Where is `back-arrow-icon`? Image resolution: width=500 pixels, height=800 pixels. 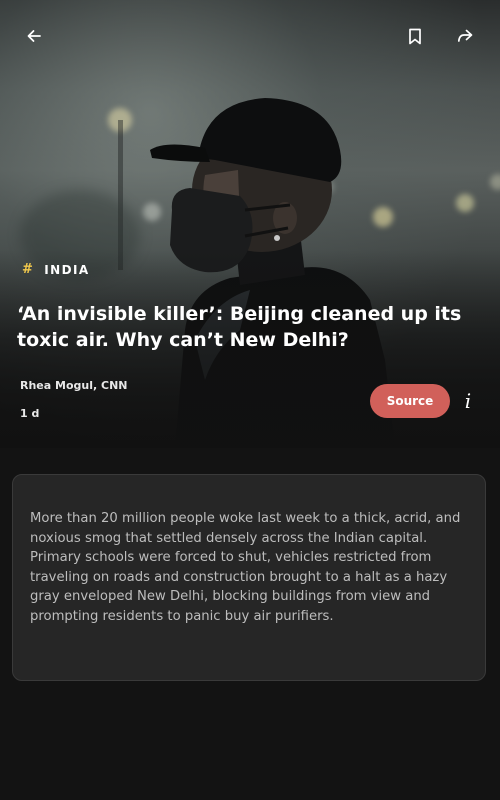
back-arrow-icon is located at coordinates (34, 36).